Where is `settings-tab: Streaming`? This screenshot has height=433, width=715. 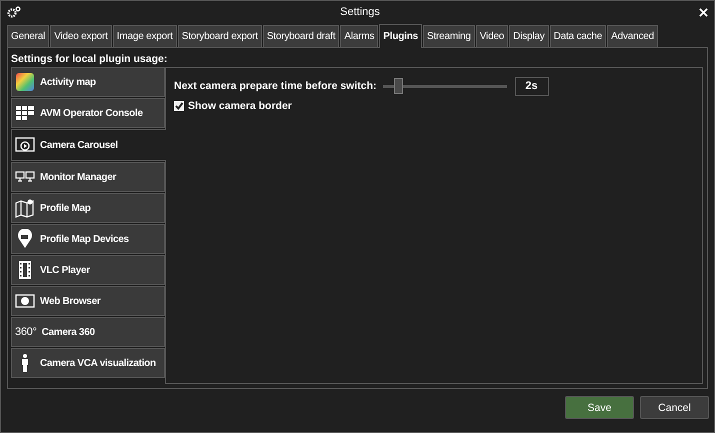
settings-tab: Streaming is located at coordinates (448, 36).